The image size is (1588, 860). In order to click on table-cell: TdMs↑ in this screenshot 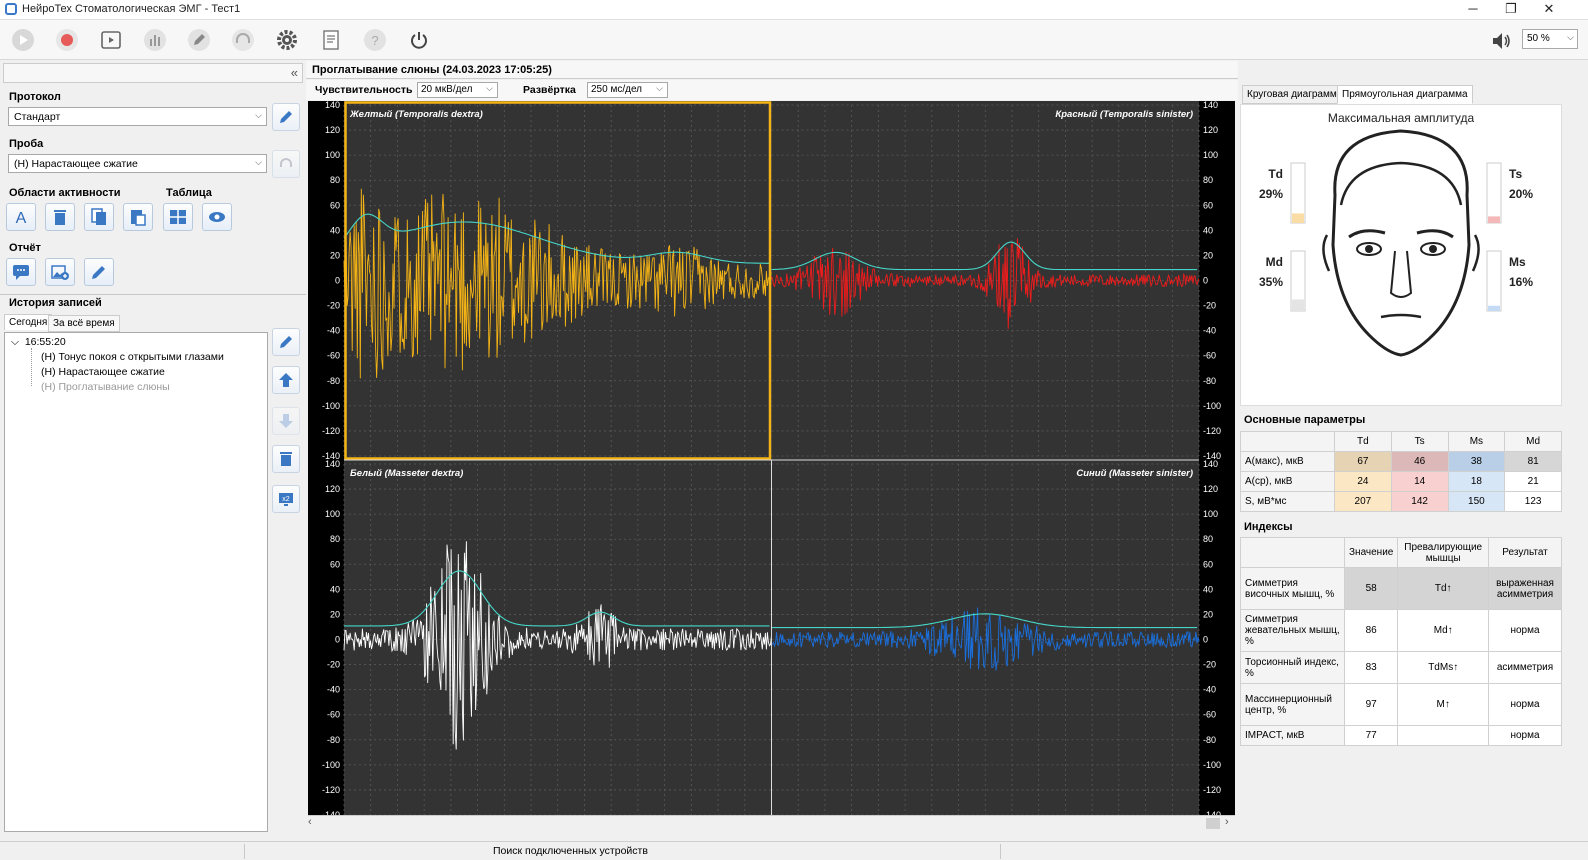, I will do `click(1443, 667)`.